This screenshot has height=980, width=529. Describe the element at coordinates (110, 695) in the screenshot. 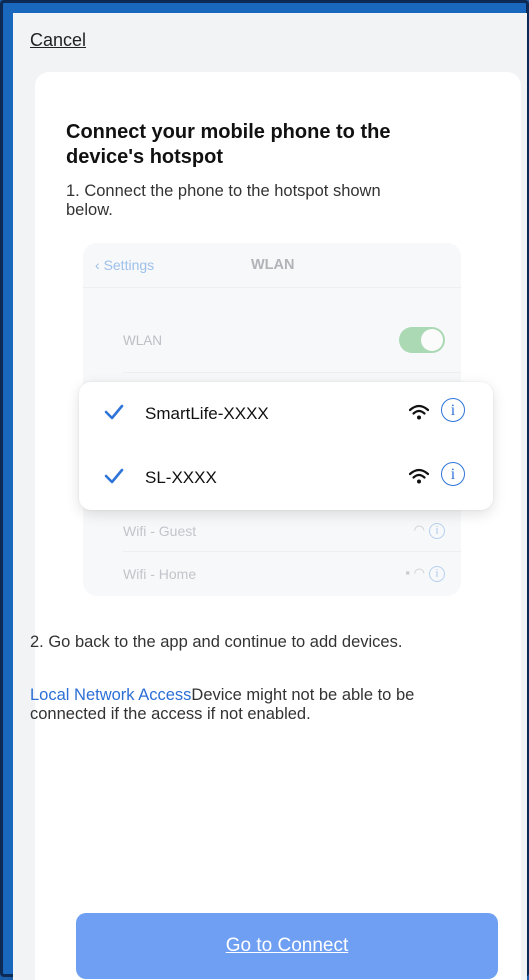

I see `local-network-access-link: Local Network Access` at that location.